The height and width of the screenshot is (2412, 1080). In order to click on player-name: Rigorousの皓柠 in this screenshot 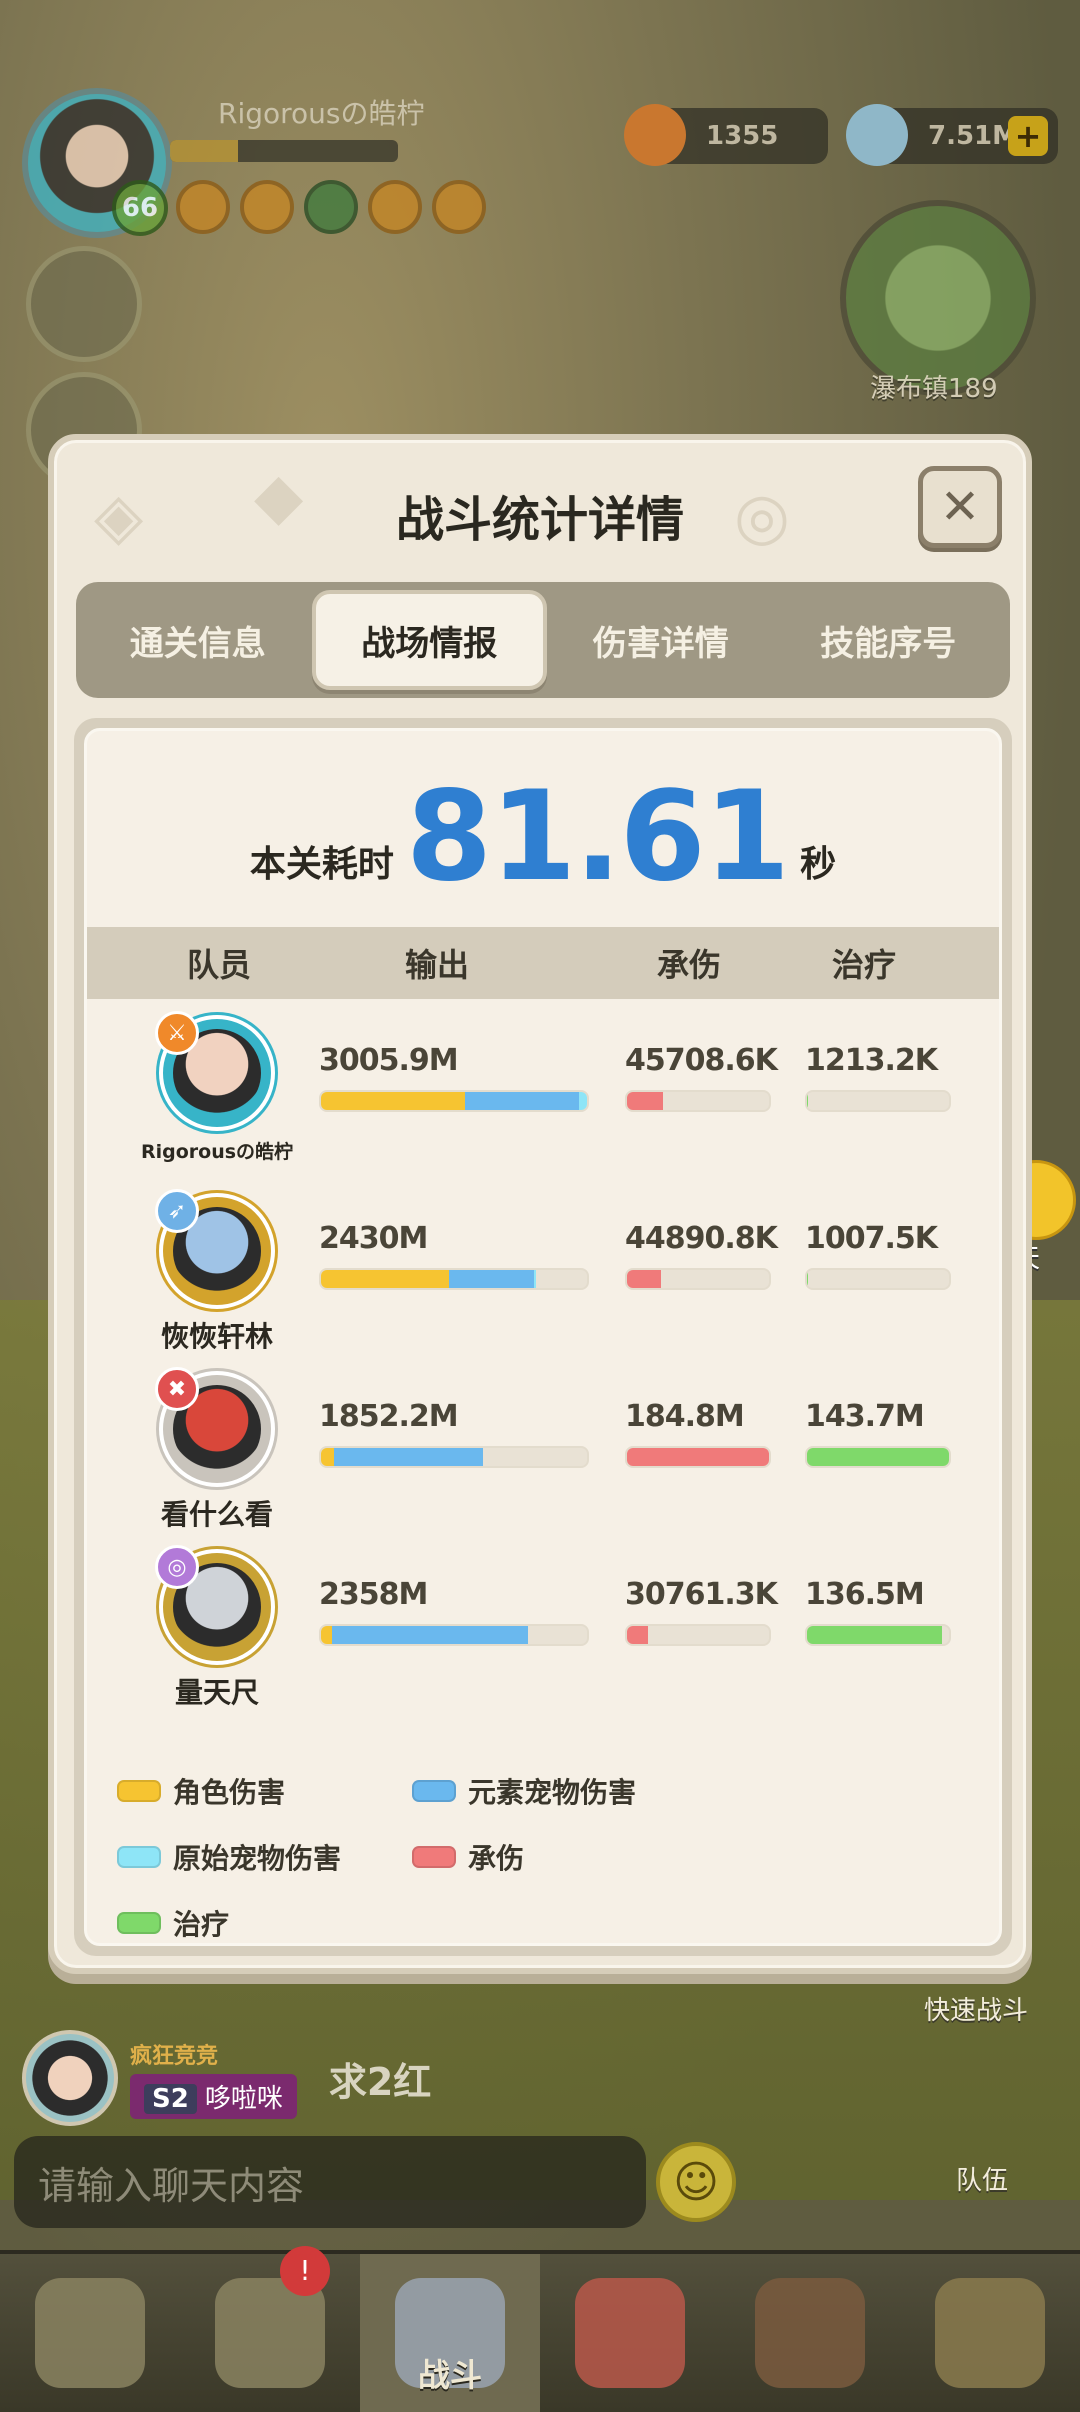, I will do `click(321, 113)`.